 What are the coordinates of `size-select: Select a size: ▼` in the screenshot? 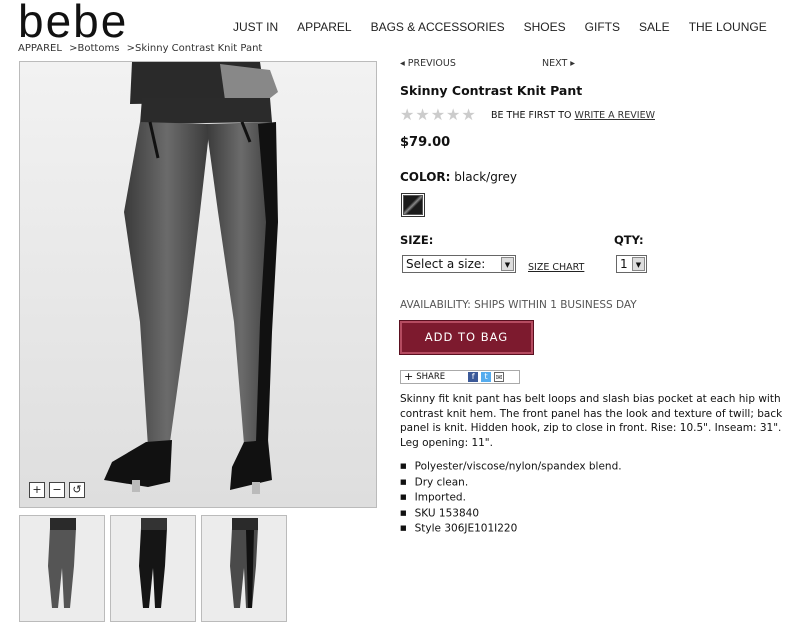 It's located at (459, 264).